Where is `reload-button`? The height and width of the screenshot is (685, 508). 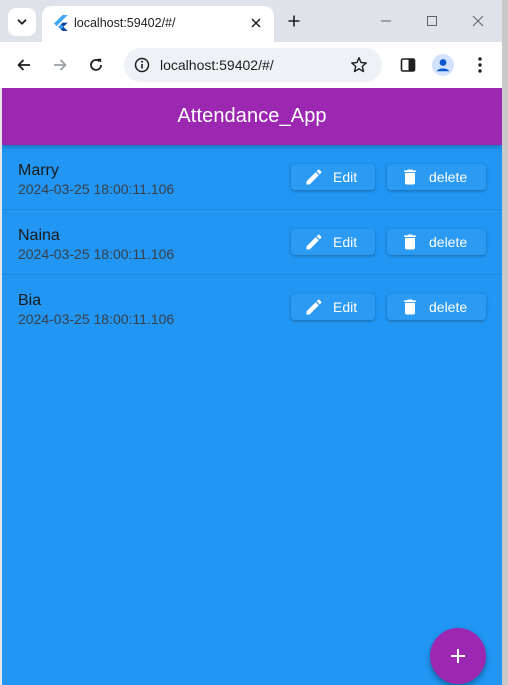
reload-button is located at coordinates (96, 65).